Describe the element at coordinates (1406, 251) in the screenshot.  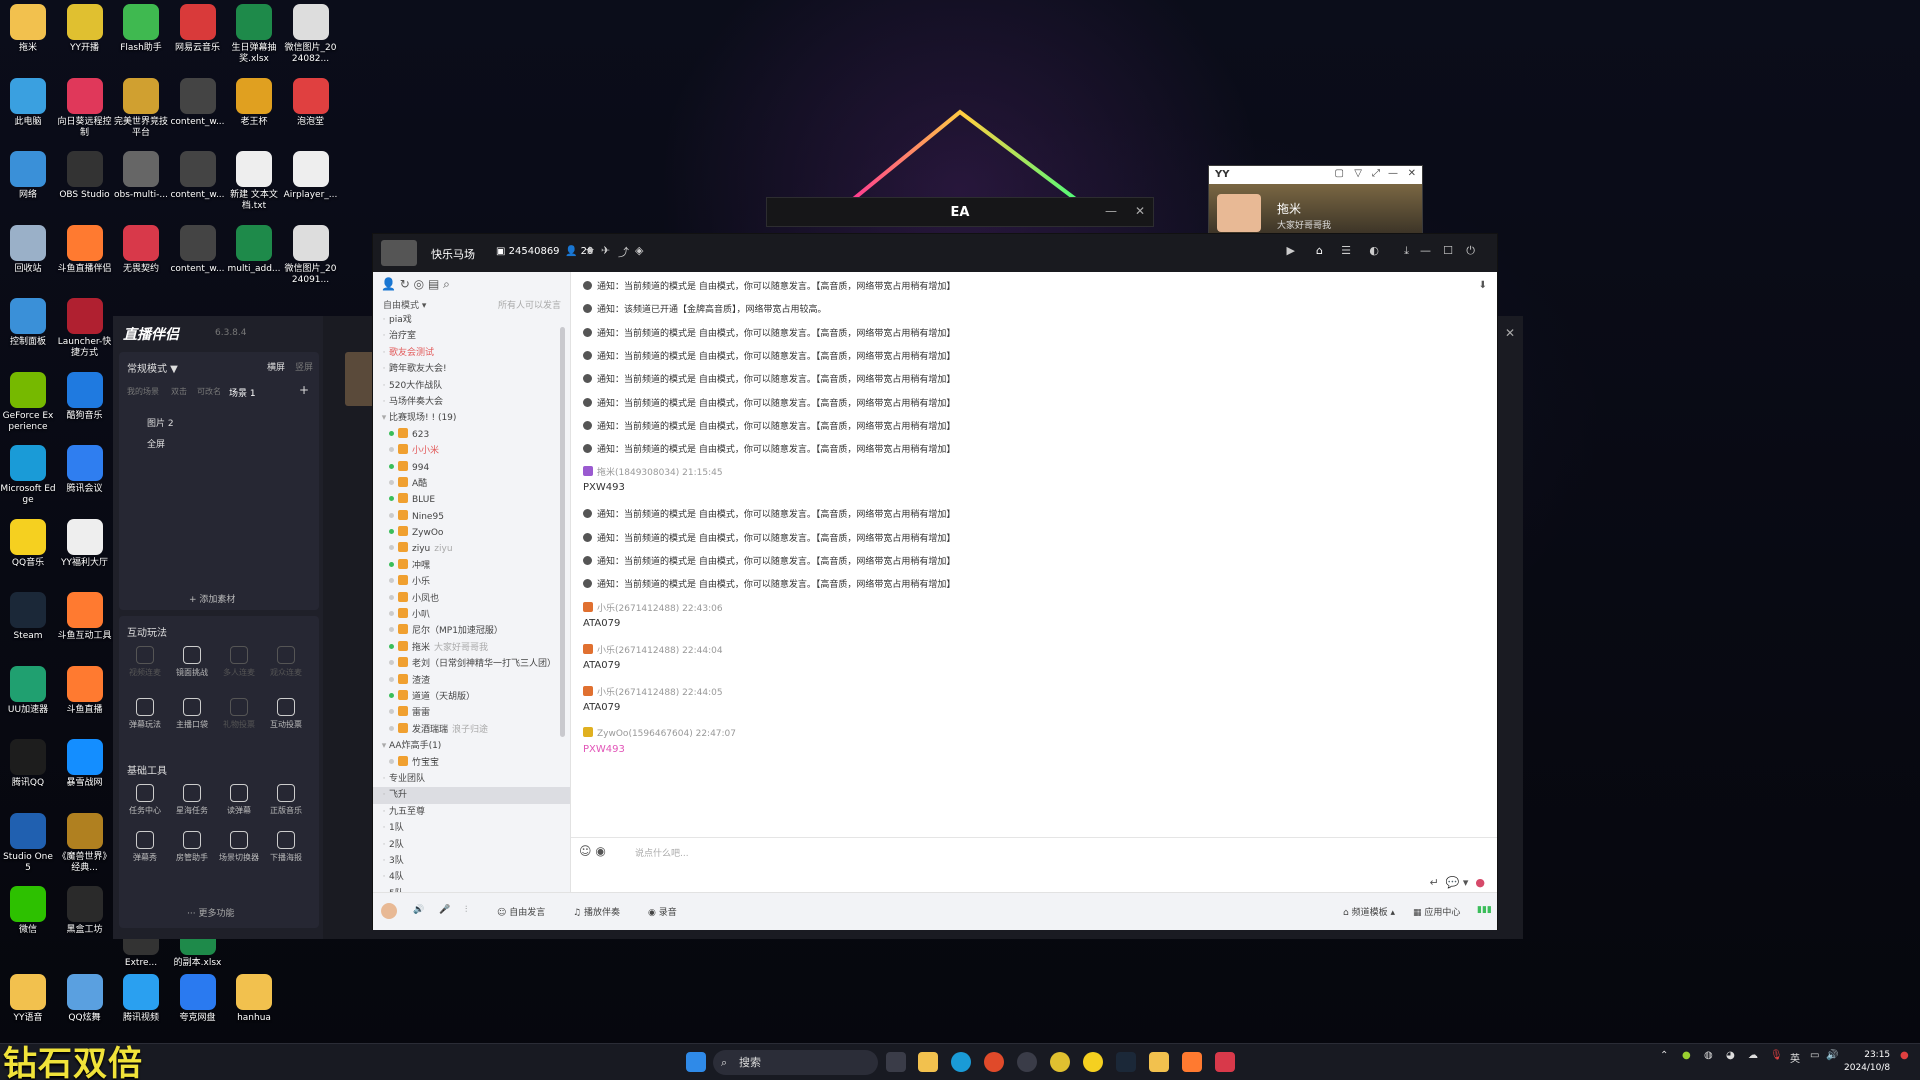
I see `download-icon: ⤓` at that location.